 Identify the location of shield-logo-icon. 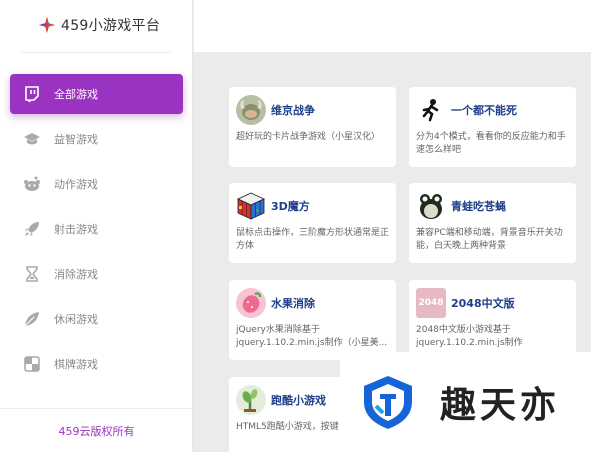
(388, 402).